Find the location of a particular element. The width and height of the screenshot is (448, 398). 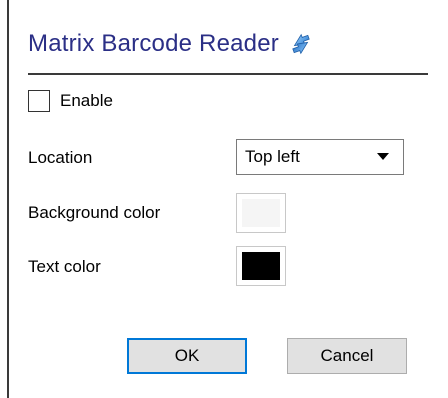

text-color-label: Text color is located at coordinates (64, 266).